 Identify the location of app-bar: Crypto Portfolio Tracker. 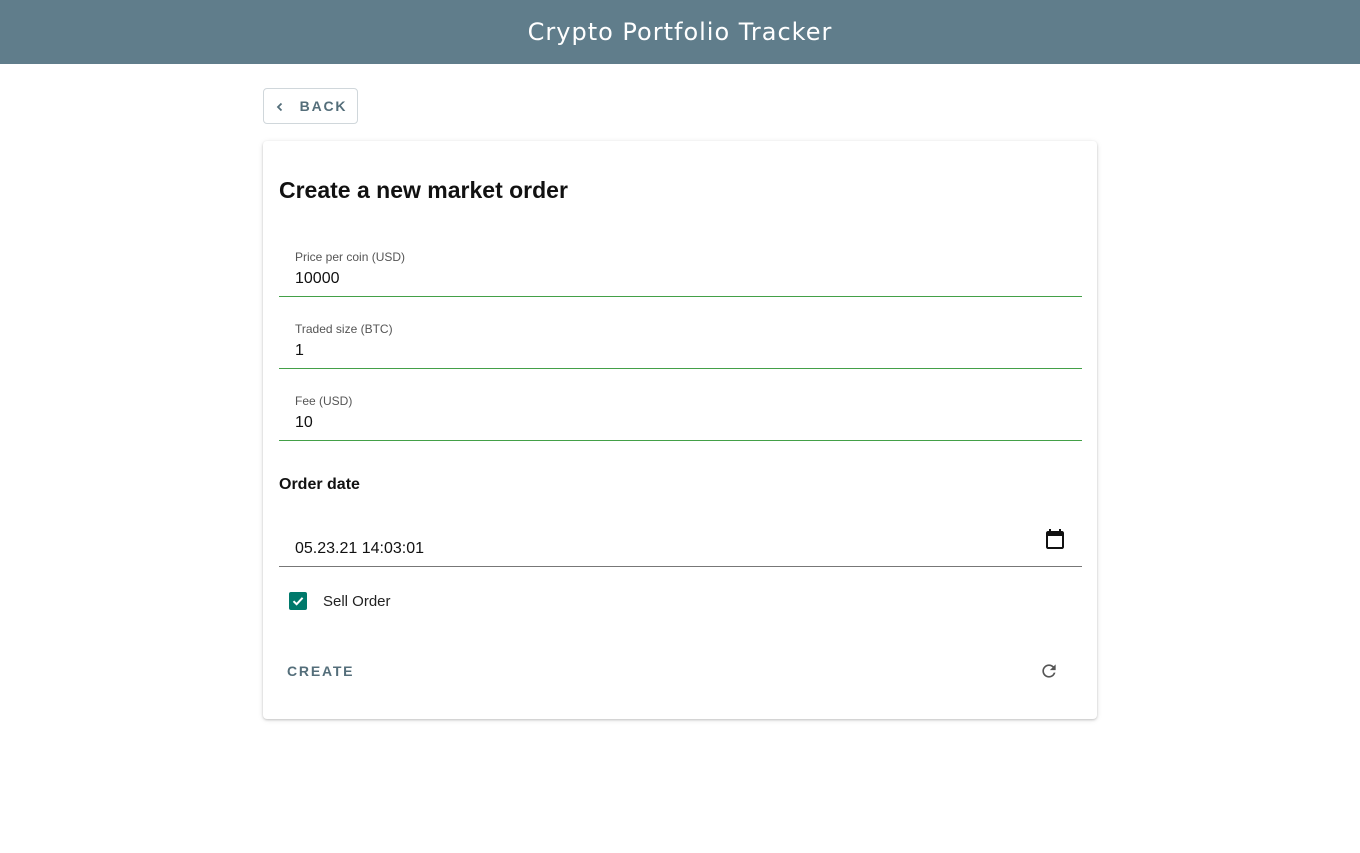
(680, 32).